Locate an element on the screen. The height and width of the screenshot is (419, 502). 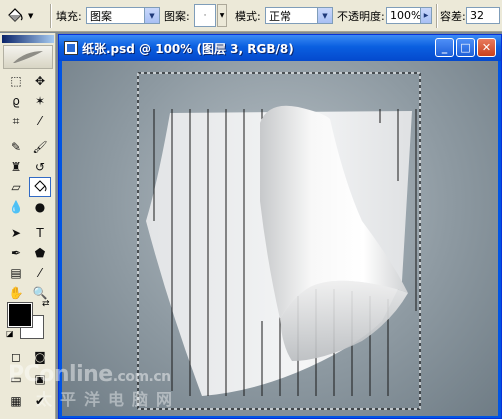
watermark-text: PConline is located at coordinates (60, 374).